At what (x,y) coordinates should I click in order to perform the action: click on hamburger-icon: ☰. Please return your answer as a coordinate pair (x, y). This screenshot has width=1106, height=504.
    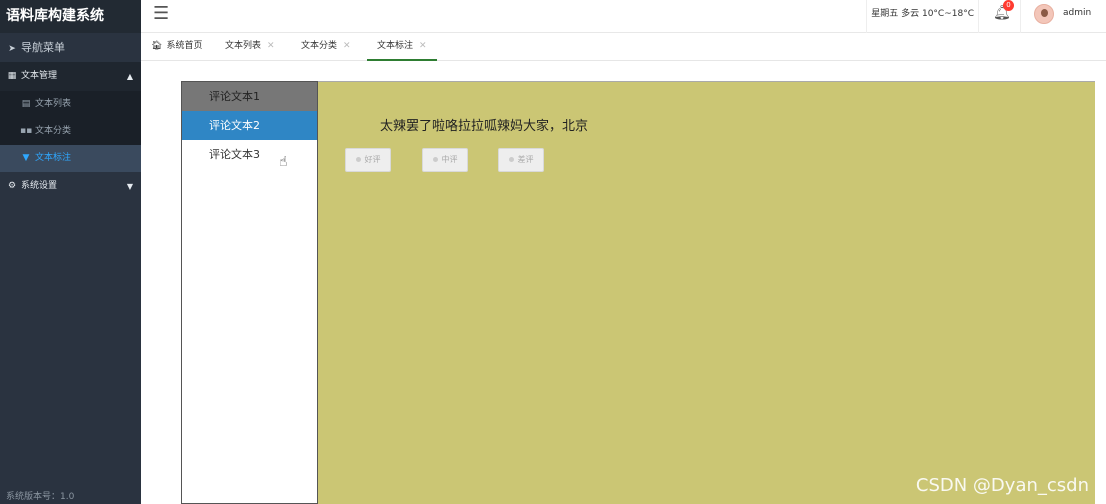
    Looking at the image, I should click on (161, 13).